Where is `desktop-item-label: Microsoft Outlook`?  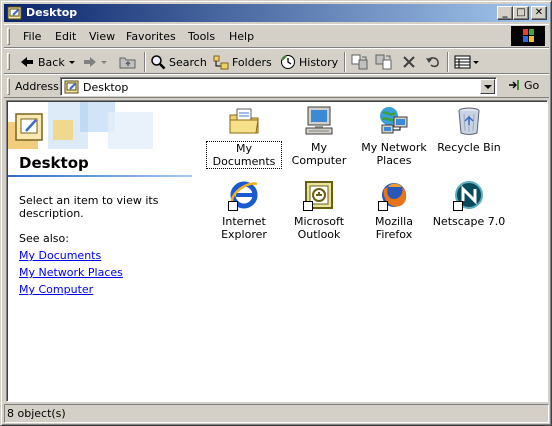
desktop-item-label: Microsoft Outlook is located at coordinates (319, 228).